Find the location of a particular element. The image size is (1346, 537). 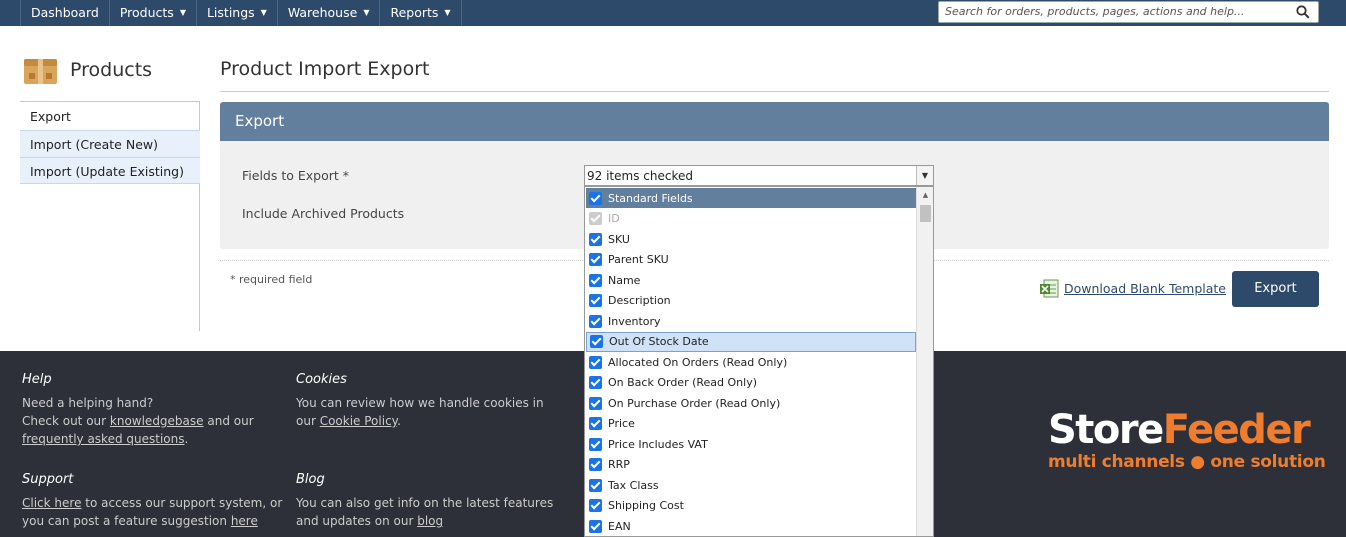

footer-help-line3: frequently asked questions. is located at coordinates (138, 439).